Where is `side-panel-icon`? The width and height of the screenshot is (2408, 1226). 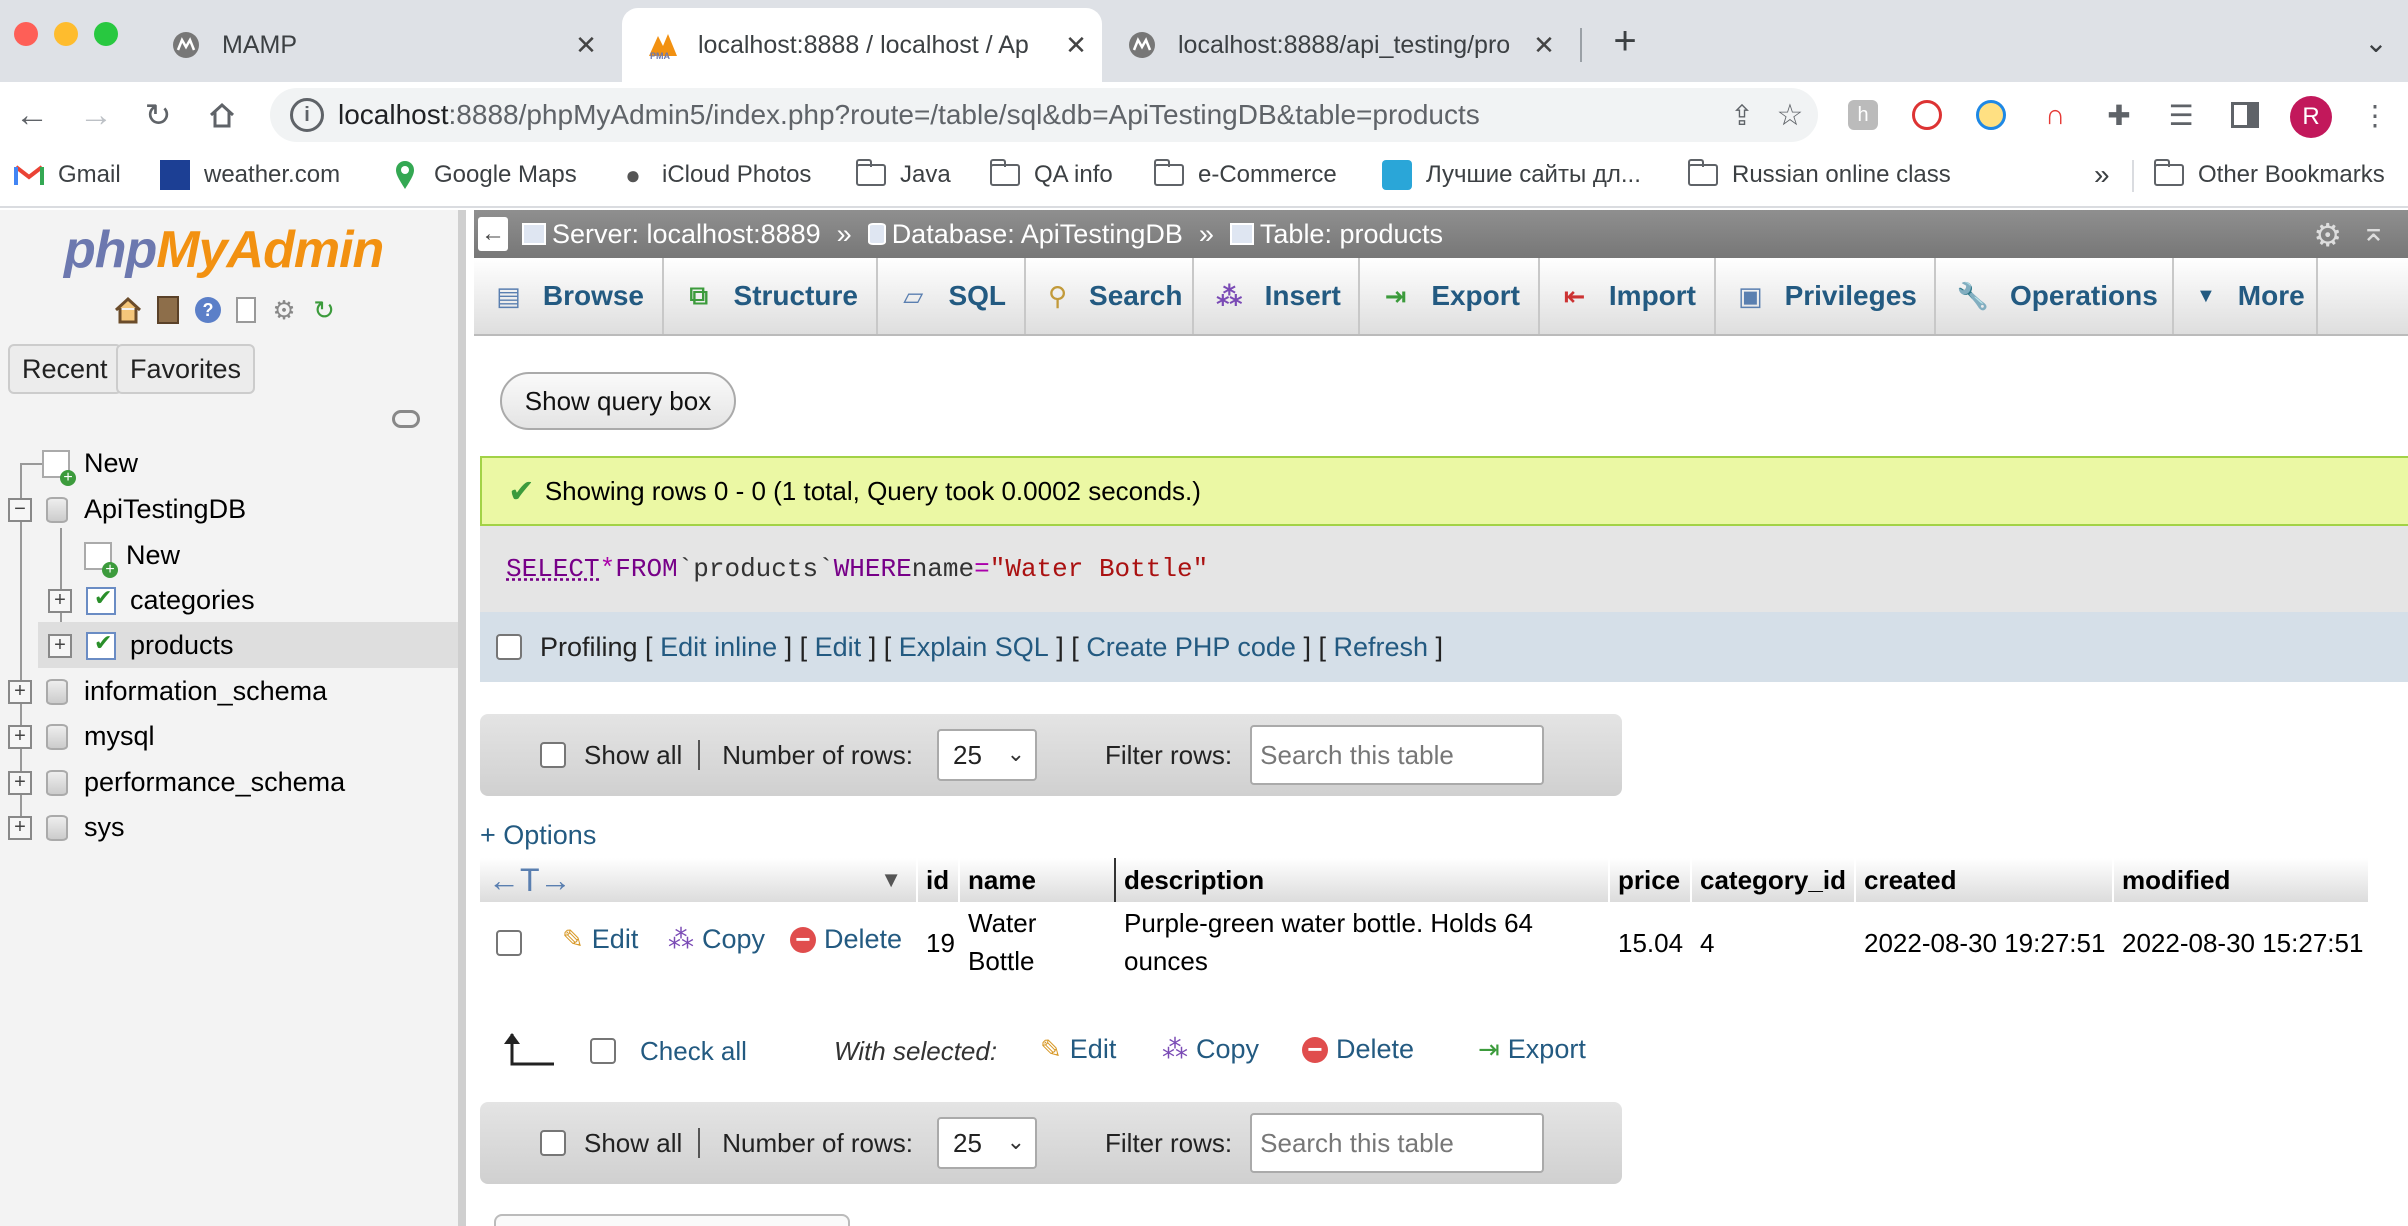
side-panel-icon is located at coordinates (2245, 115).